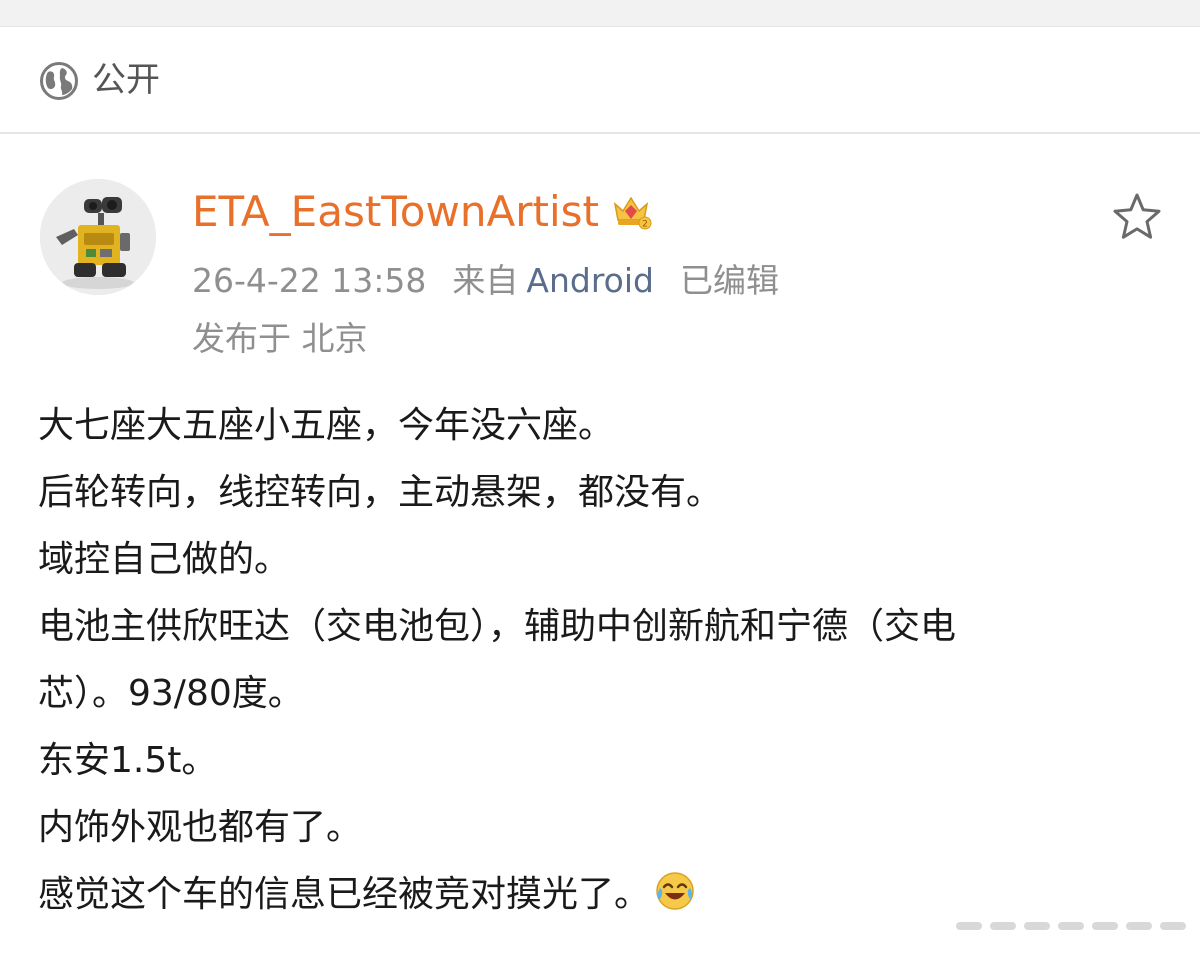 This screenshot has height=956, width=1200. I want to click on author-row: ETA_EastTownArtist 2, so click(422, 212).